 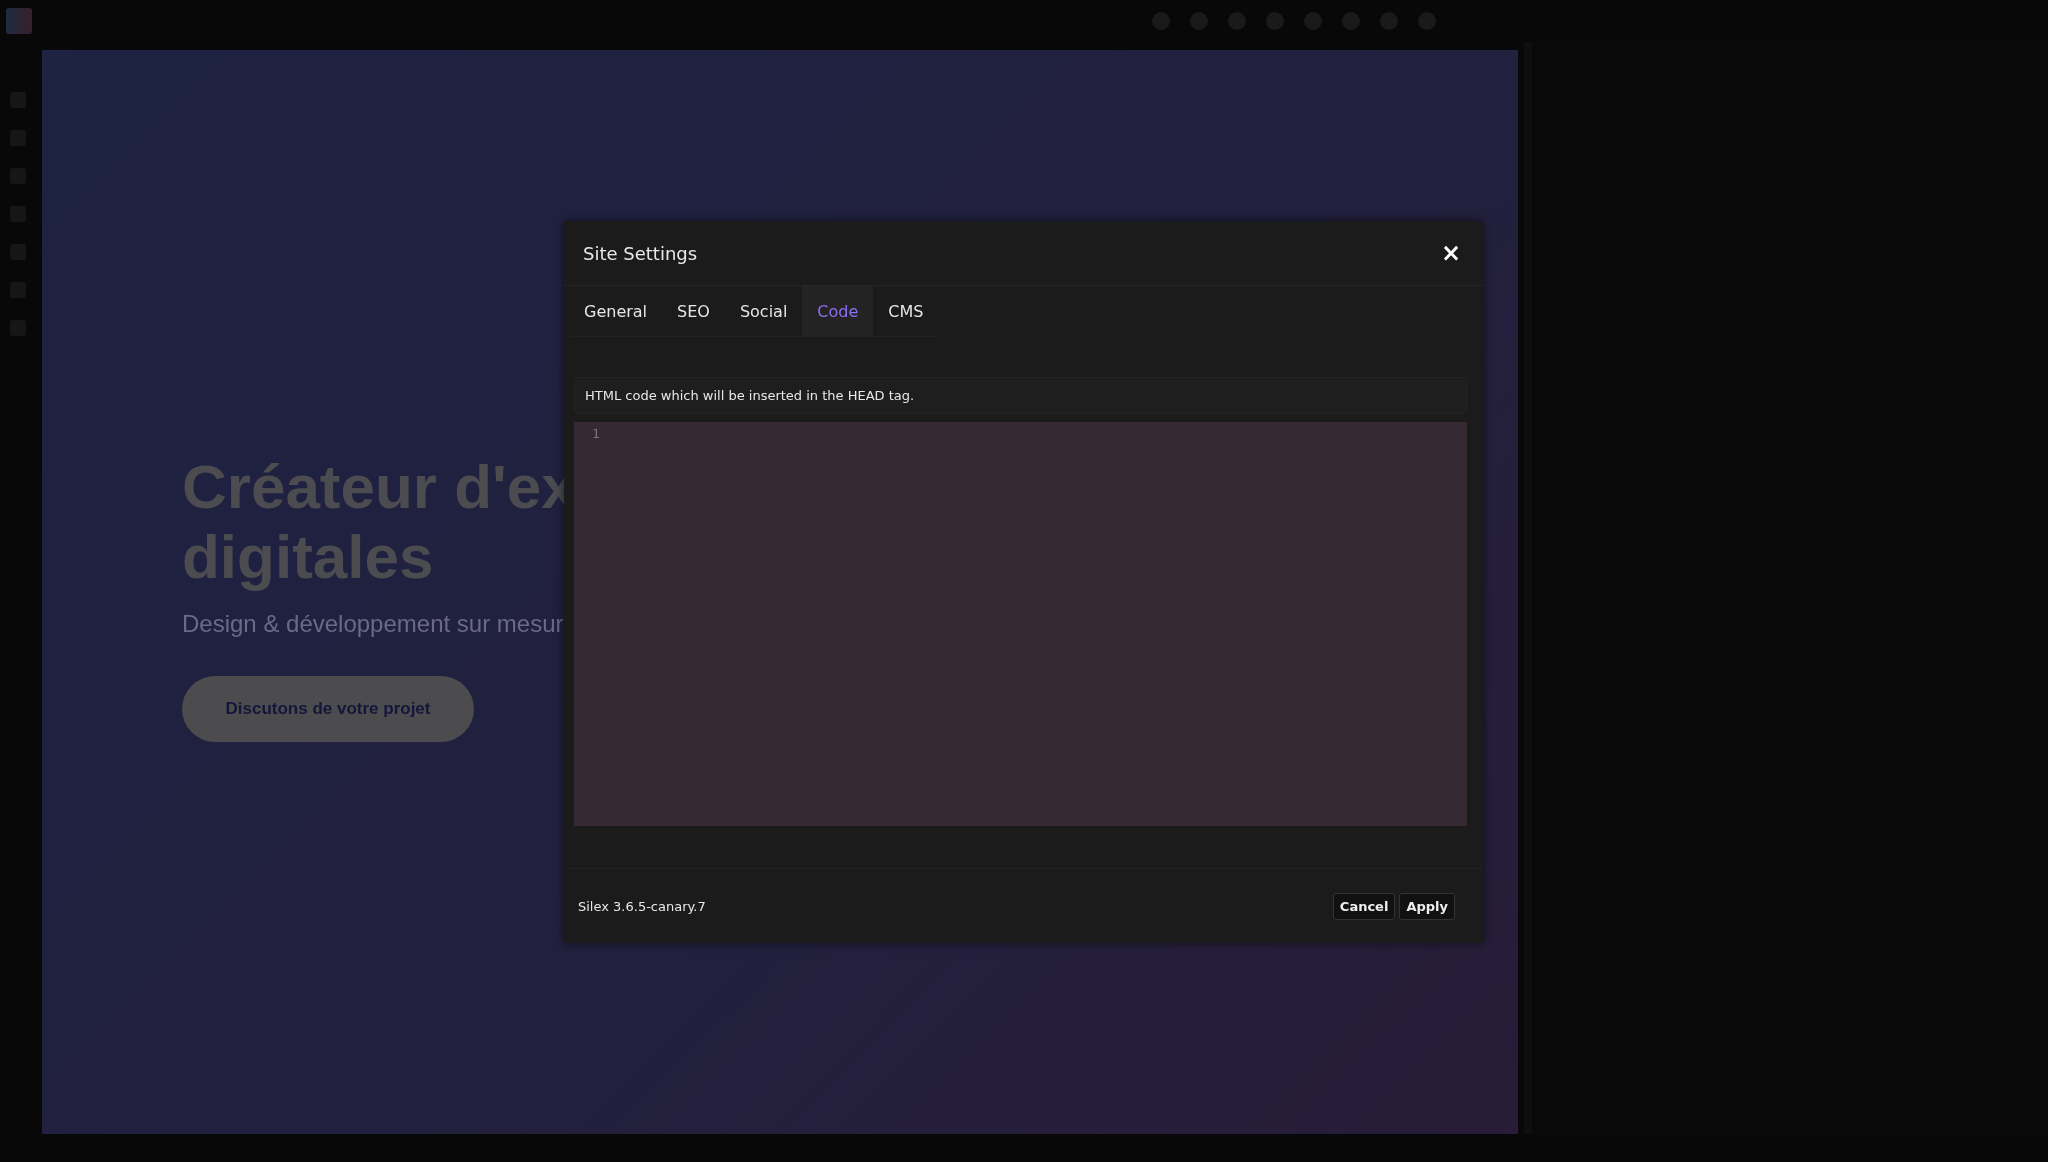 What do you see at coordinates (693, 311) in the screenshot?
I see `settings-tab: SEO` at bounding box center [693, 311].